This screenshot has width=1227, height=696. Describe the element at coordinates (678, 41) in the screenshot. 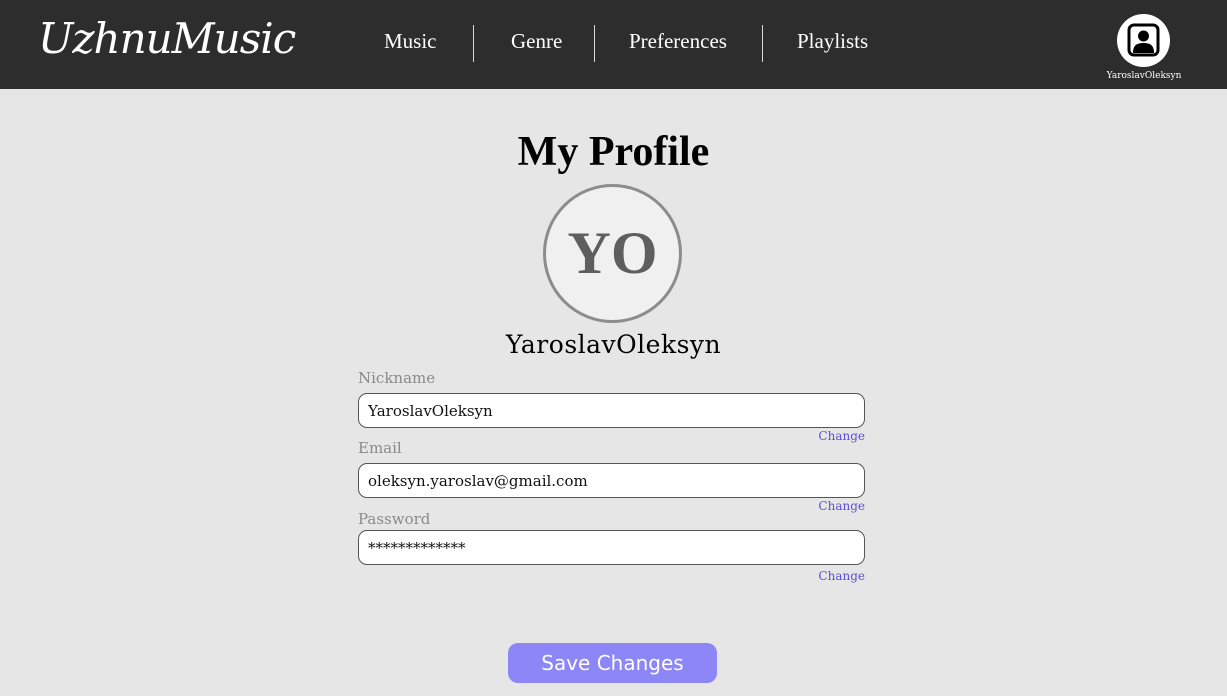

I see `nav-item-preferences: Preferences` at that location.